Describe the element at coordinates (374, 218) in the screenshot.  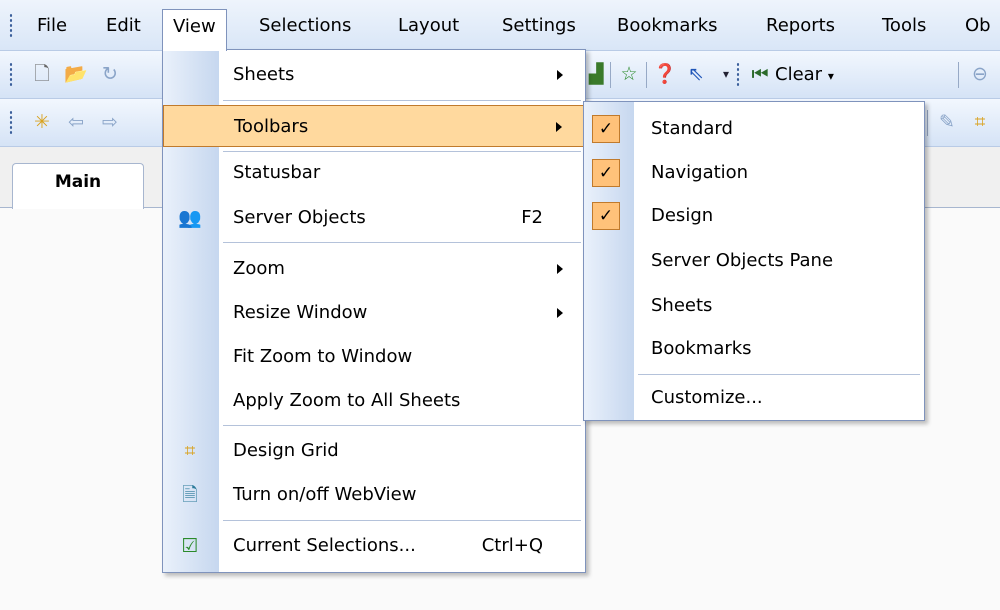
I see `menu-item-server-objects: 👥 Server Objects F2` at that location.